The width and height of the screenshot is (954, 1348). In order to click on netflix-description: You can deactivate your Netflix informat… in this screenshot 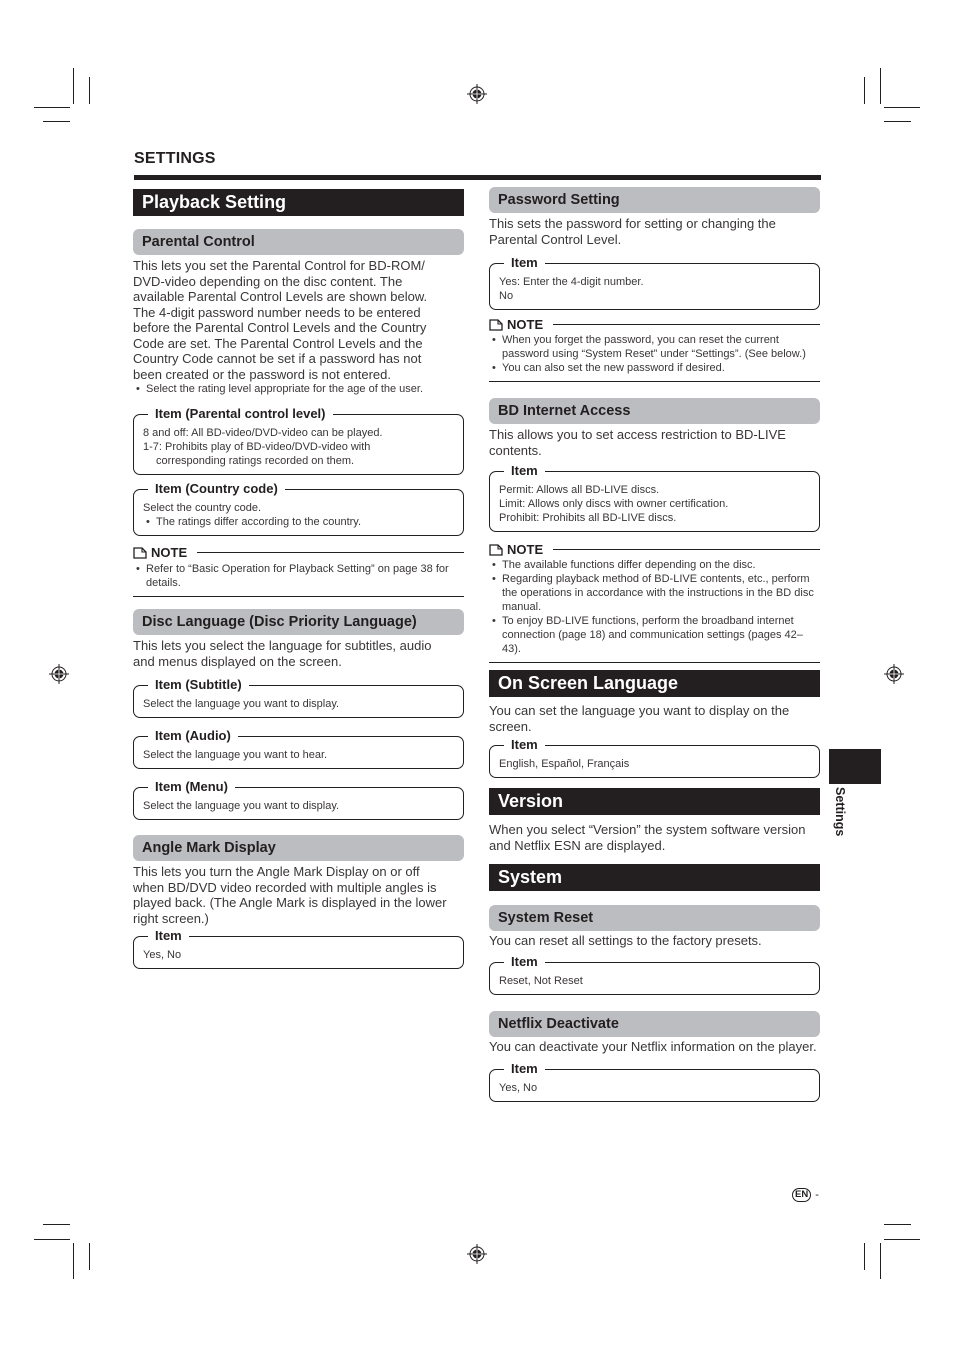, I will do `click(653, 1046)`.